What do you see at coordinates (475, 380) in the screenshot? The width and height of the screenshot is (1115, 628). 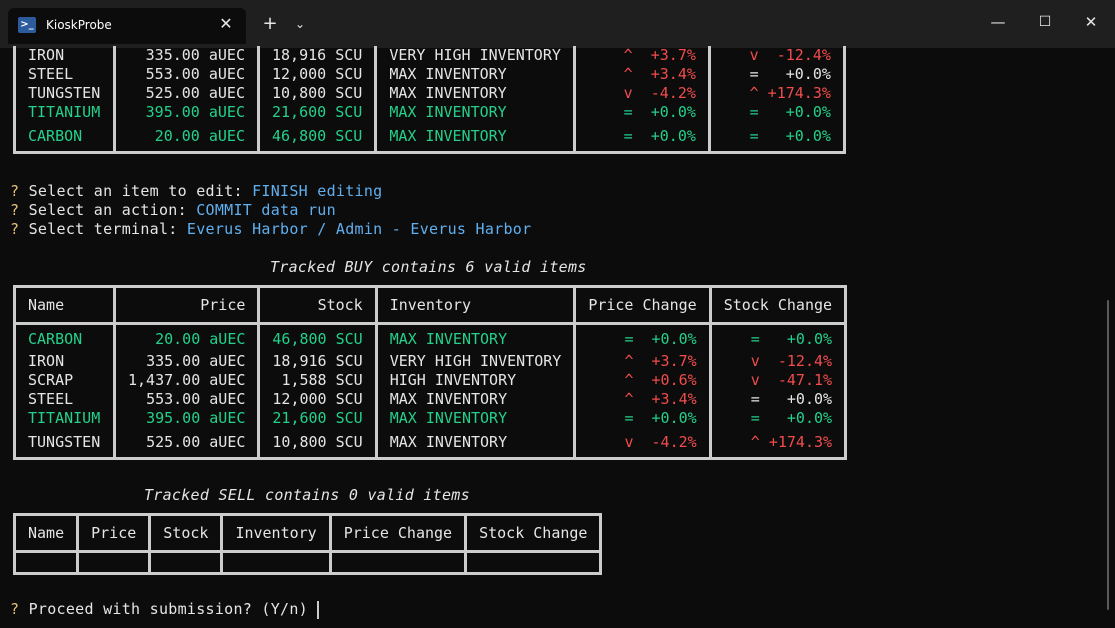 I see `item-inventory: HIGH INVENTORY` at bounding box center [475, 380].